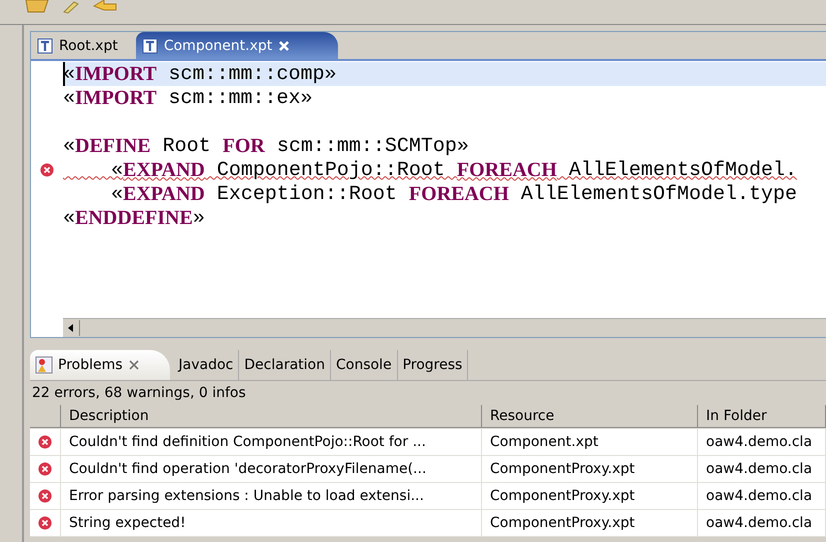  What do you see at coordinates (590, 442) in the screenshot?
I see `table-cell: Component.xpt` at bounding box center [590, 442].